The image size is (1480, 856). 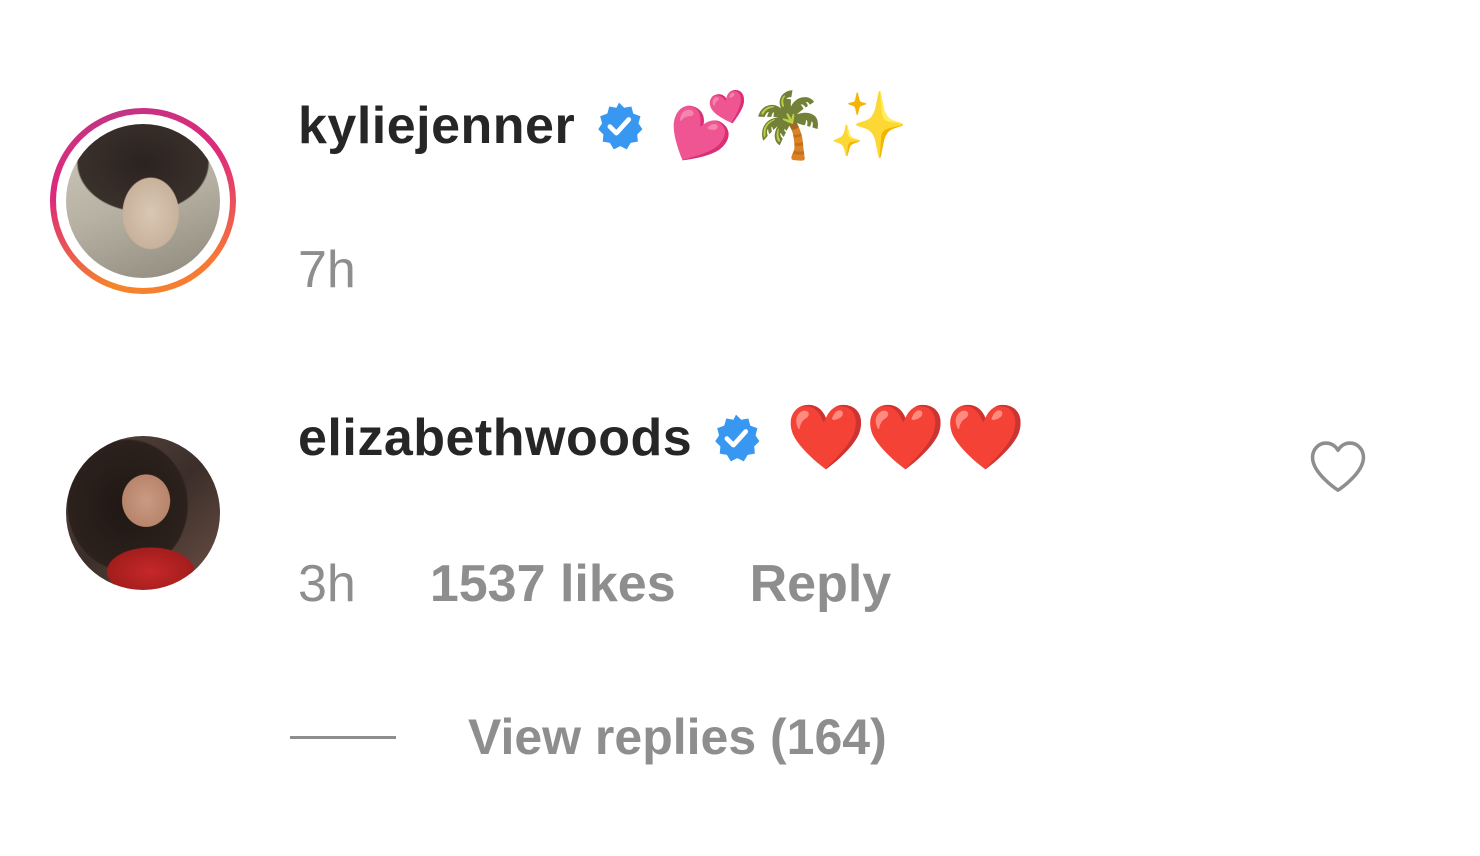 I want to click on username-link: kyliejenner, so click(x=436, y=126).